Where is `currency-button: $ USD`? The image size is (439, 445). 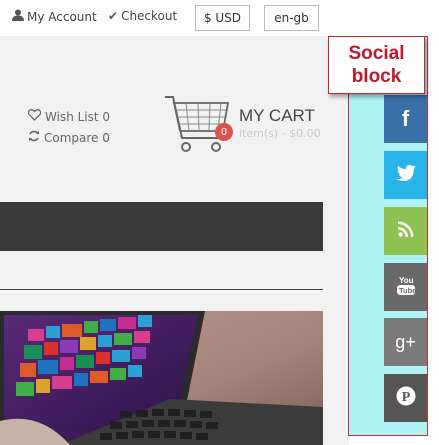
currency-button: $ USD is located at coordinates (222, 18).